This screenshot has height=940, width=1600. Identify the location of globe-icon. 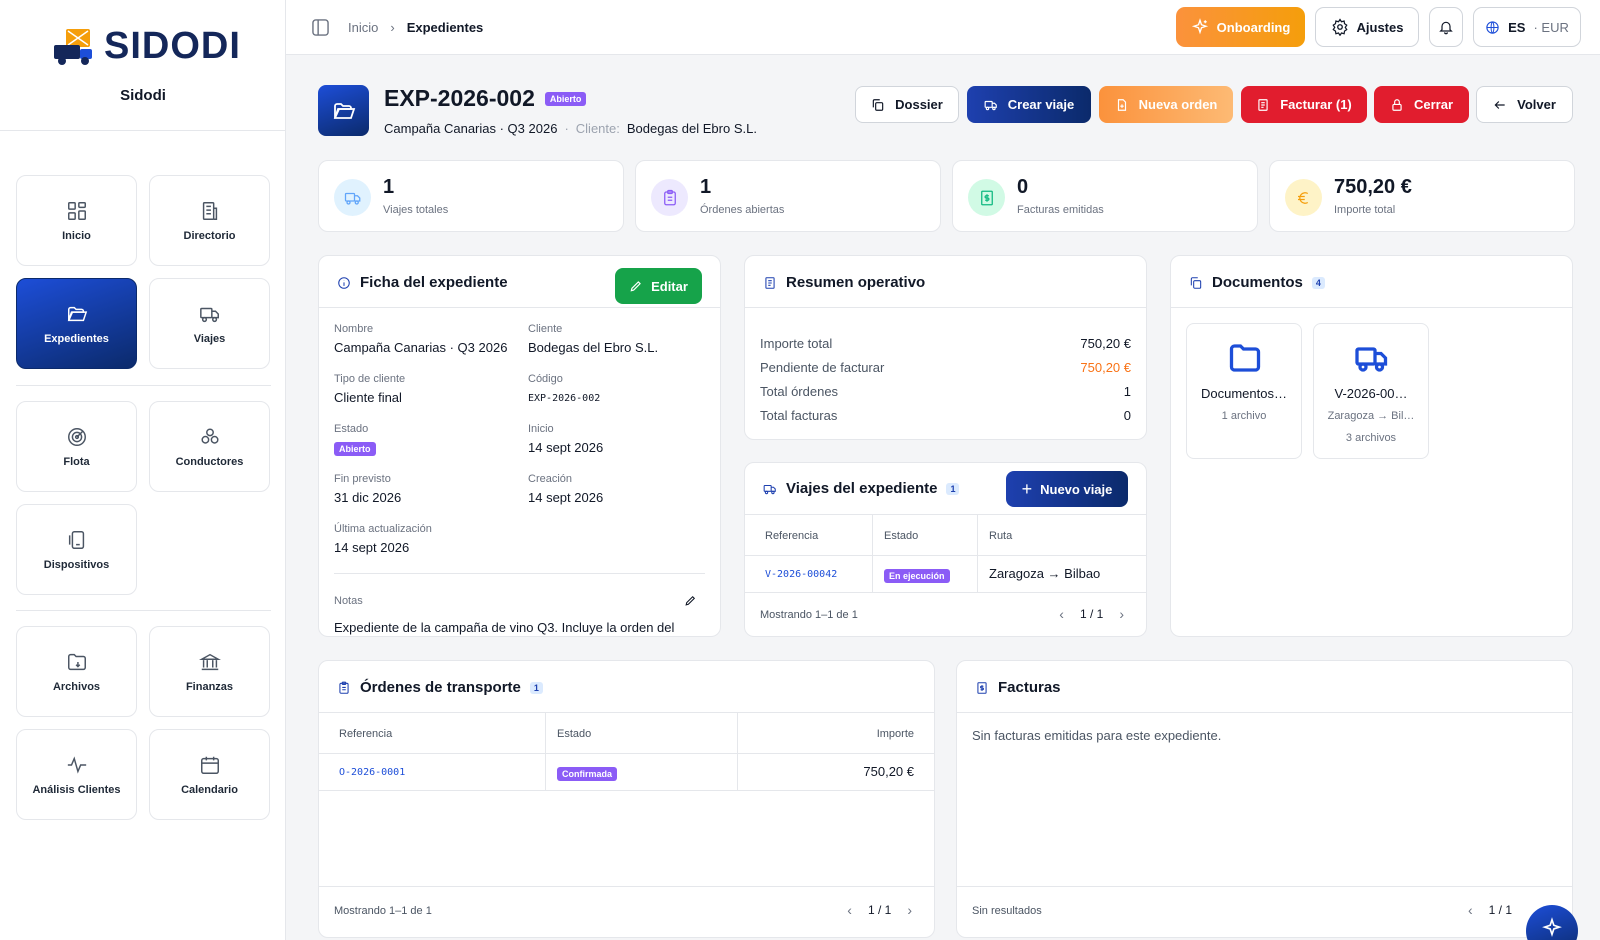
(1492, 27).